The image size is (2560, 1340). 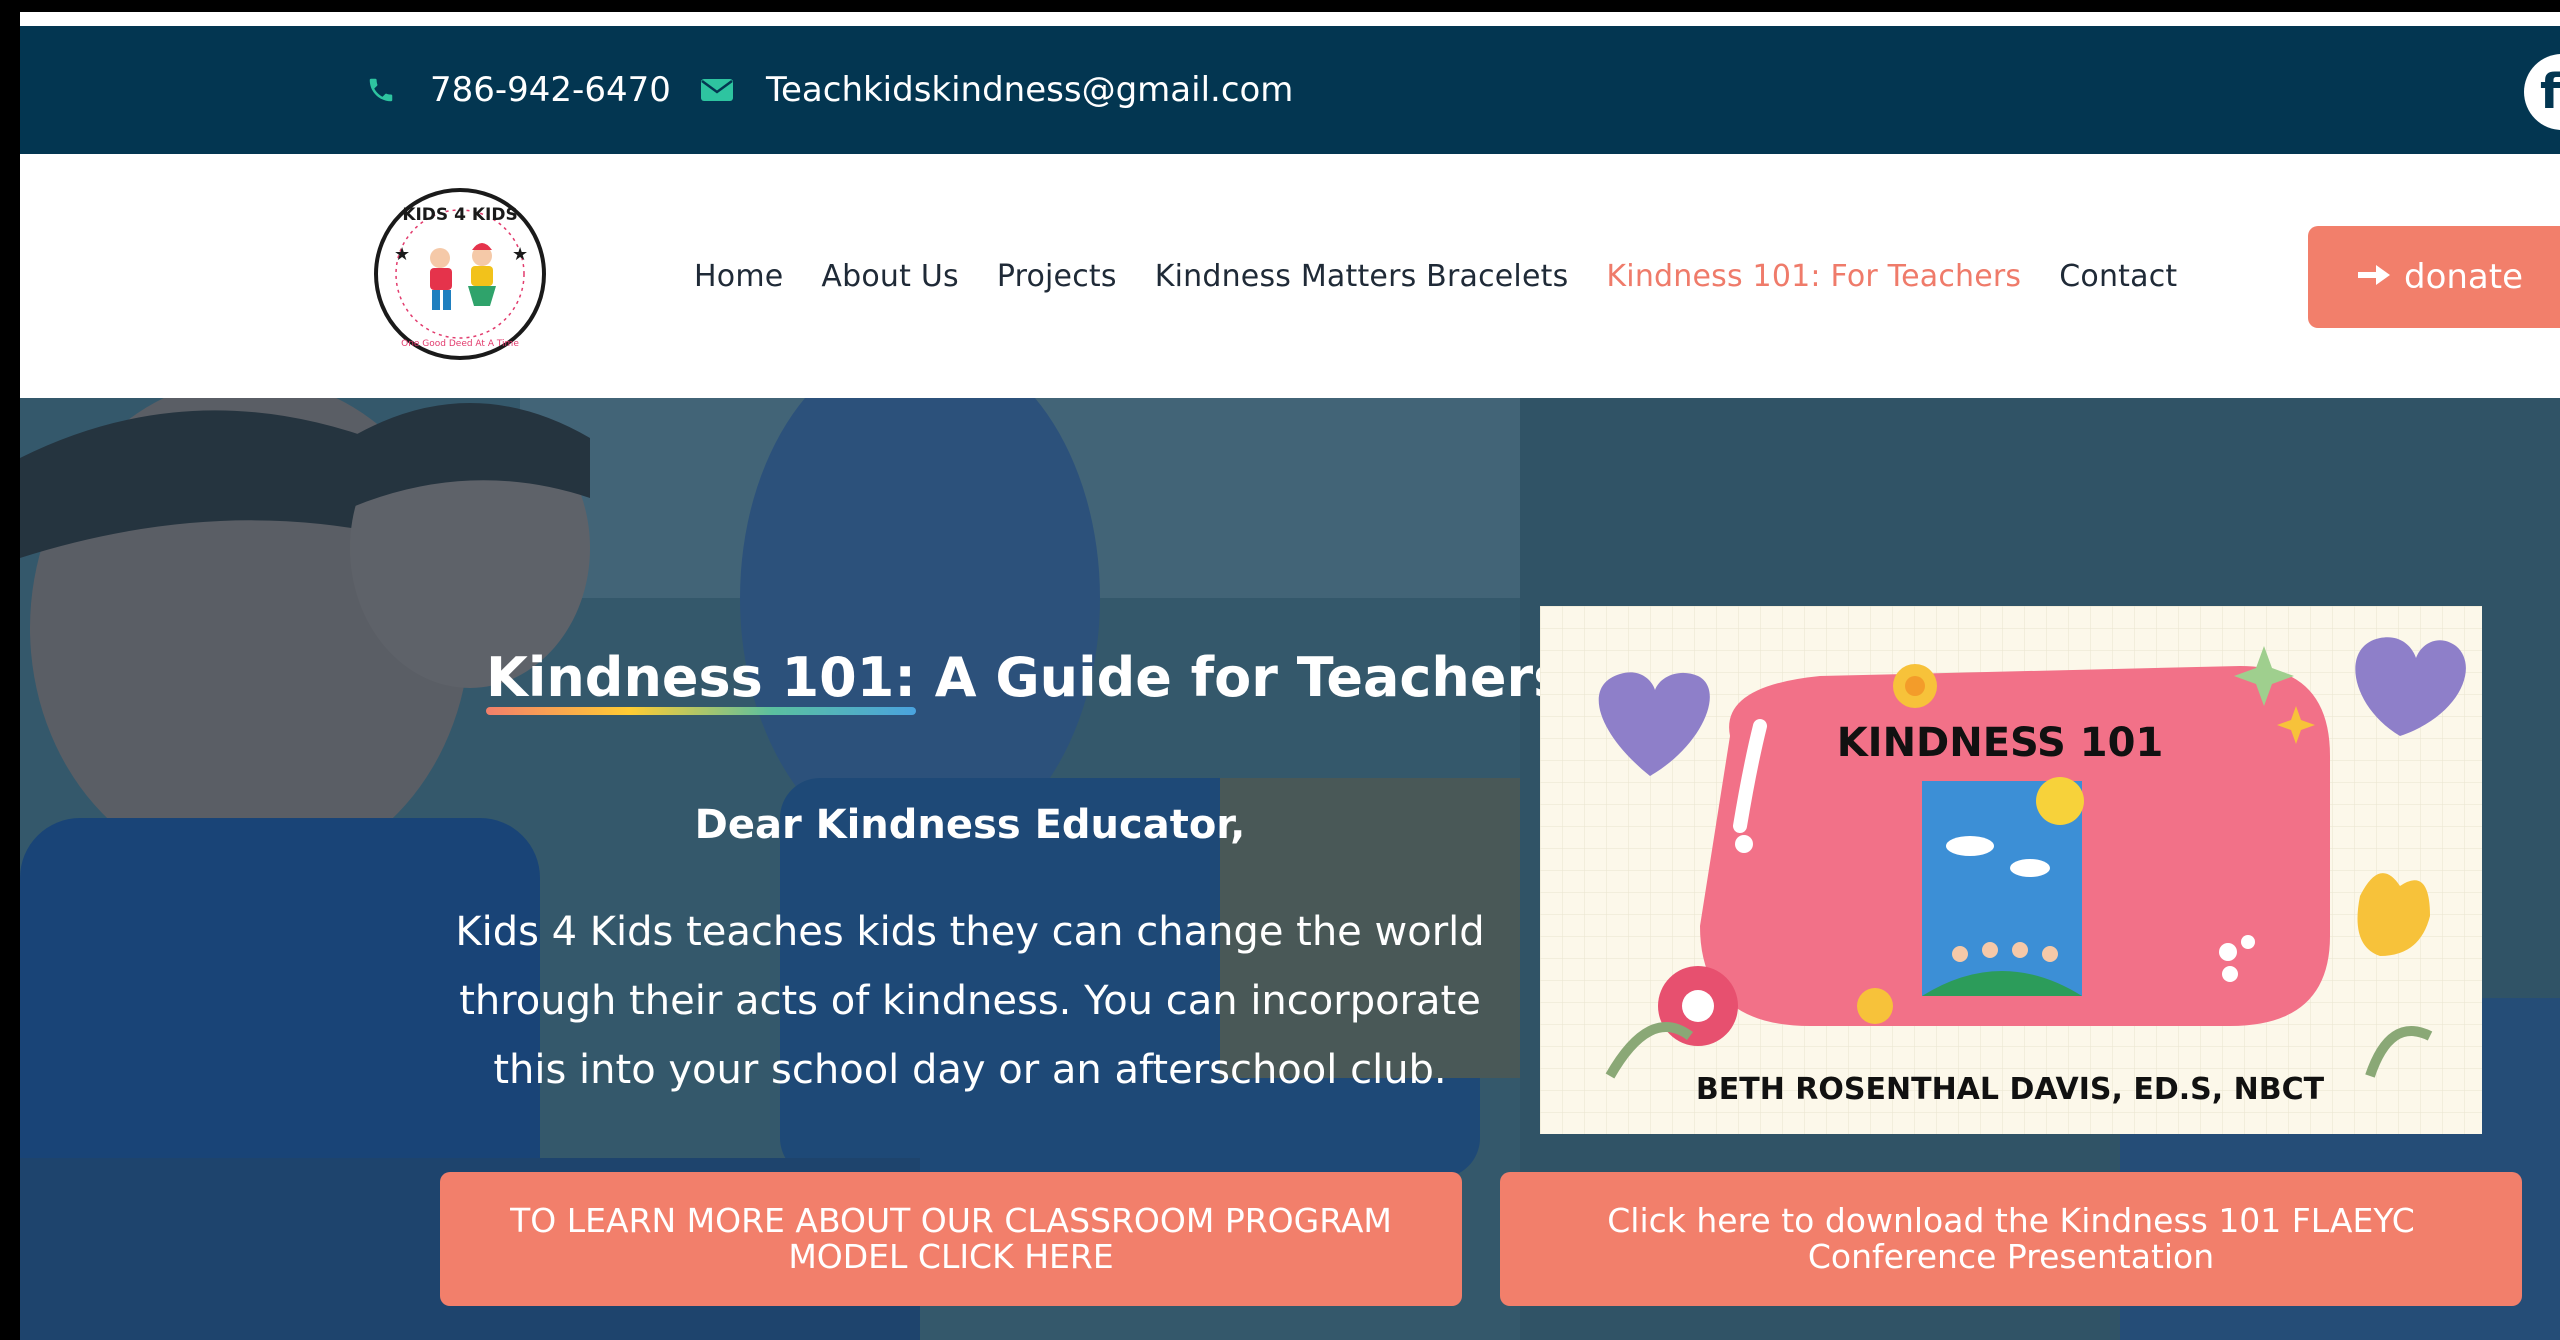 I want to click on hero-title-rest: A Guide for Teachers, so click(x=1240, y=677).